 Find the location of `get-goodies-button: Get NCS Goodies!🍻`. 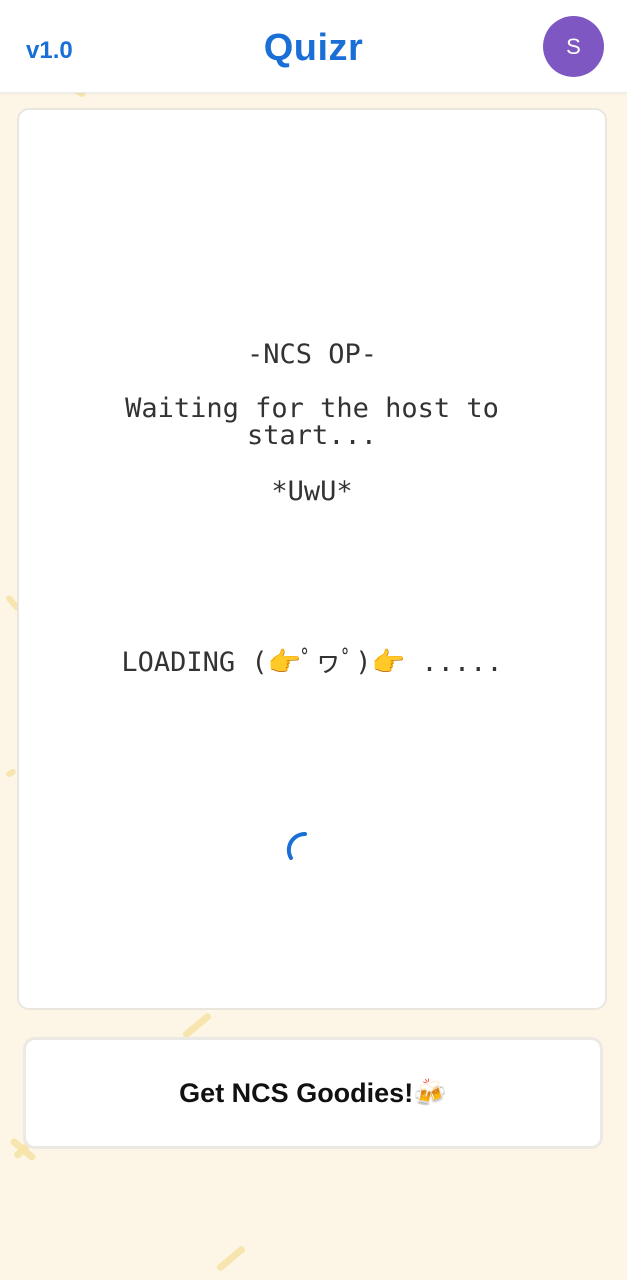

get-goodies-button: Get NCS Goodies!🍻 is located at coordinates (313, 1093).